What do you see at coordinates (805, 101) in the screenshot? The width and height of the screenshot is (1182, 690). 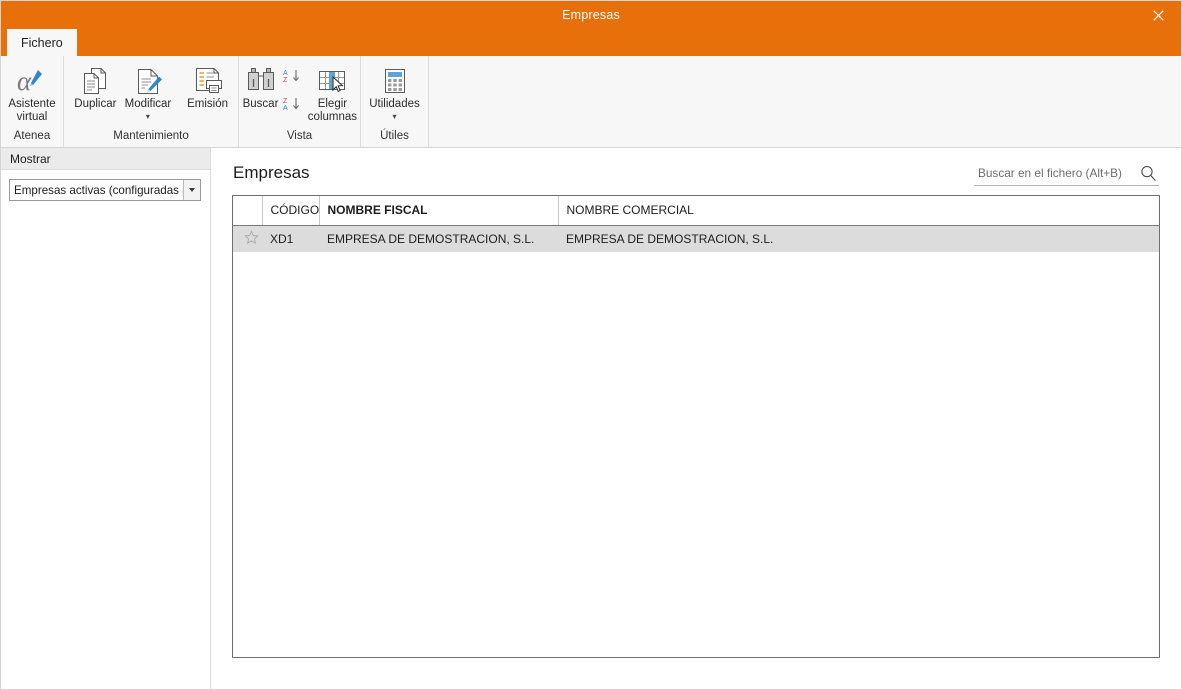 I see `ribbon-filler` at bounding box center [805, 101].